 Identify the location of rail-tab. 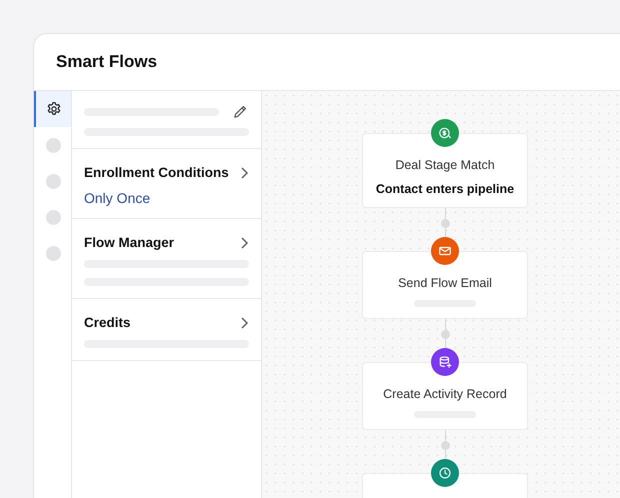
(52, 109).